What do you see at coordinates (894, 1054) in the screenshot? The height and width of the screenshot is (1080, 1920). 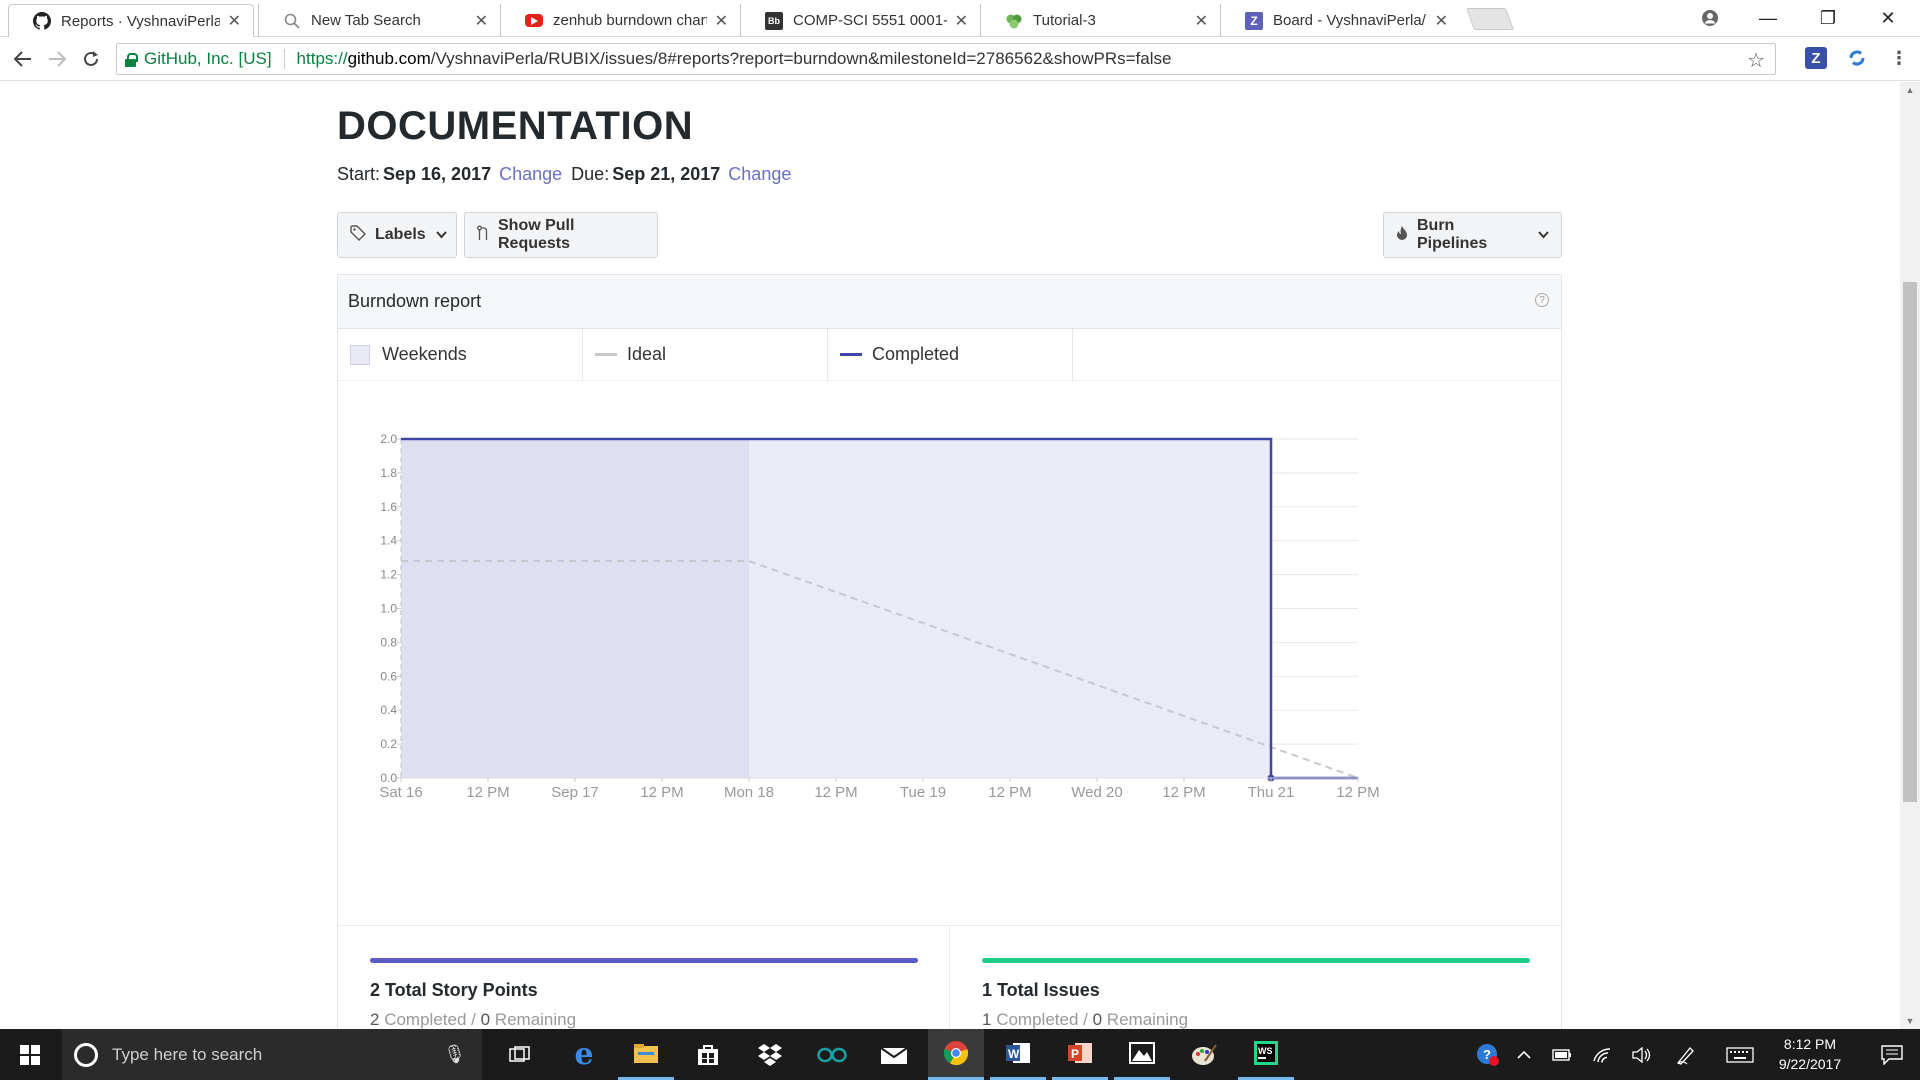 I see `mail-icon` at bounding box center [894, 1054].